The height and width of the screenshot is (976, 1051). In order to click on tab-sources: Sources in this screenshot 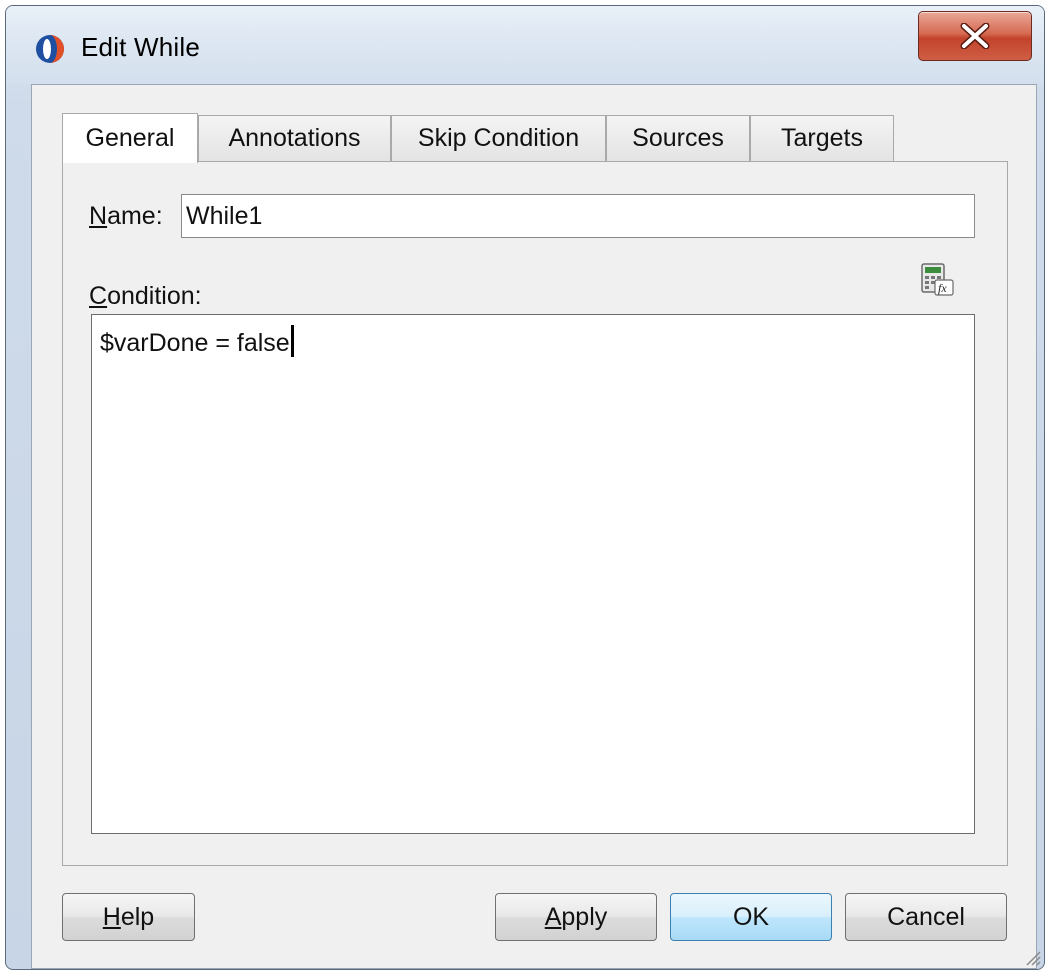, I will do `click(678, 138)`.